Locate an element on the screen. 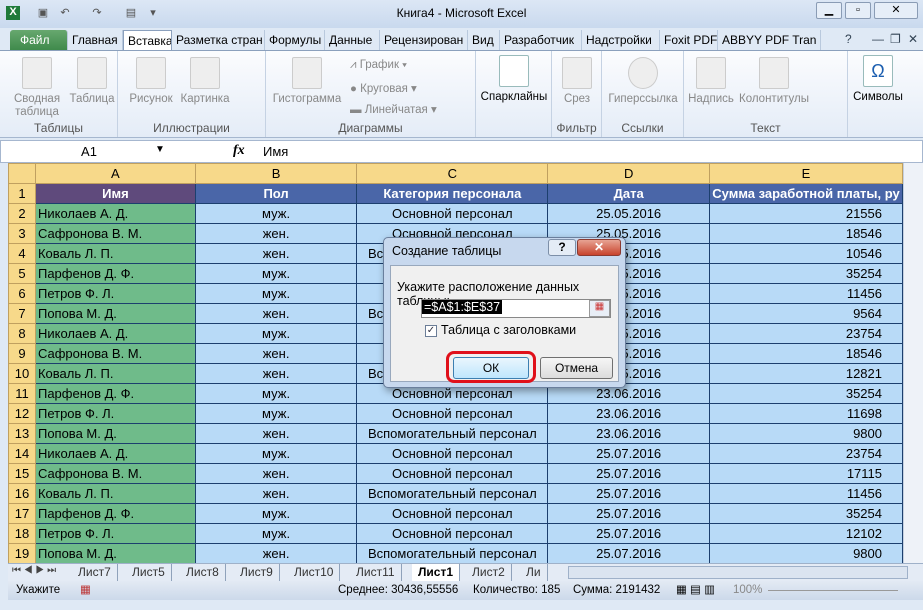 The image size is (923, 610). row-header: 16 is located at coordinates (22, 493).